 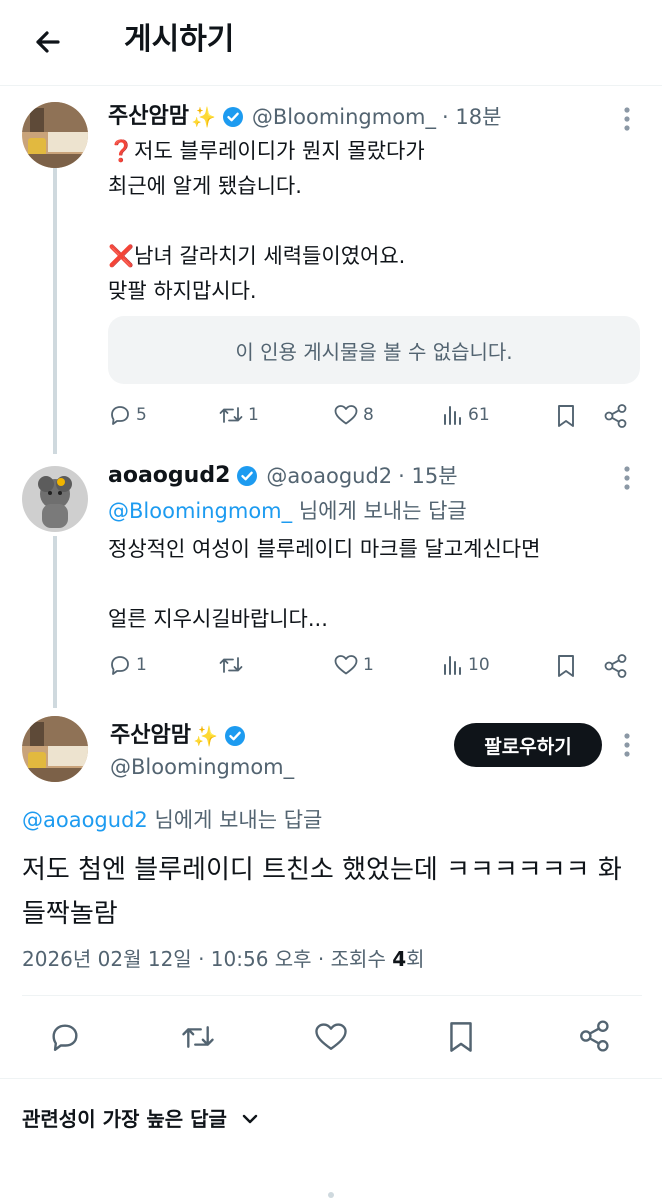 I want to click on mention-link: @Bloomingmom_, so click(x=200, y=511).